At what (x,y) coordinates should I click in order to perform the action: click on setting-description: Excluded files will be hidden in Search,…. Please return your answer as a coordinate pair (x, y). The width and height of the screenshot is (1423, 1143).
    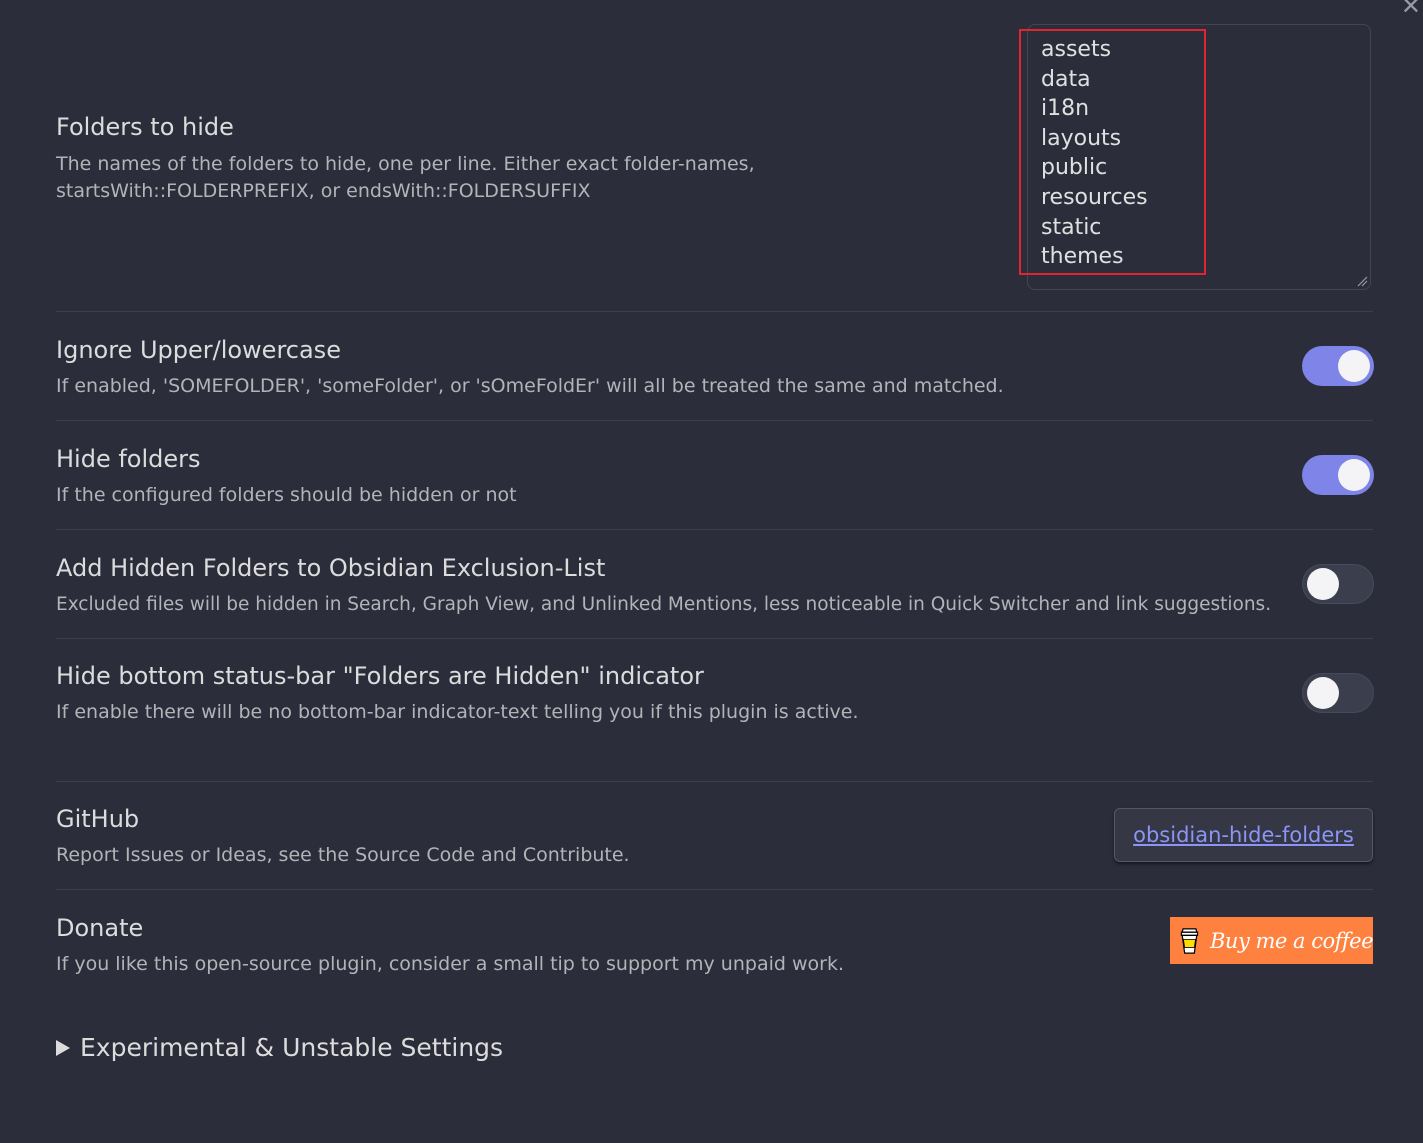
    Looking at the image, I should click on (664, 604).